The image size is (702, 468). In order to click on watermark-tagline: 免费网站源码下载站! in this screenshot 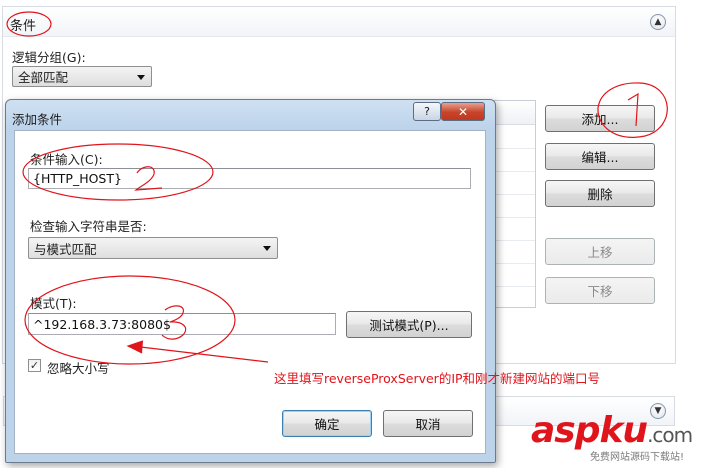, I will do `click(637, 457)`.